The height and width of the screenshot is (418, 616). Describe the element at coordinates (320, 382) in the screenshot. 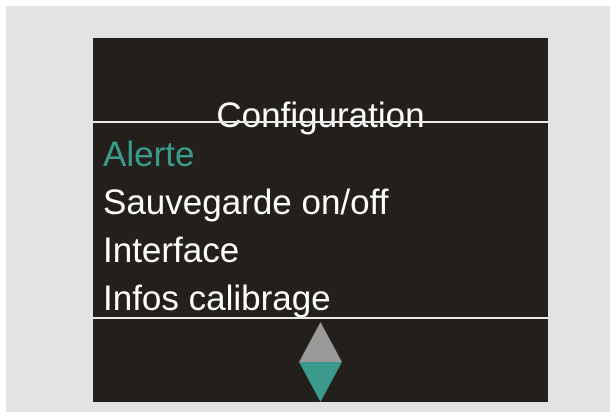

I see `triangle-down-icon` at that location.